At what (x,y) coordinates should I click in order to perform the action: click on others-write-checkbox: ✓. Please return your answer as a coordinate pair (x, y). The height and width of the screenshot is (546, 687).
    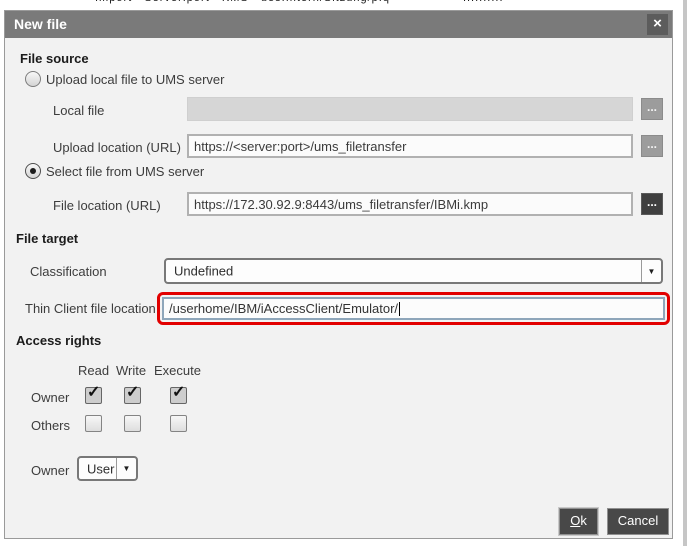
    Looking at the image, I should click on (132, 423).